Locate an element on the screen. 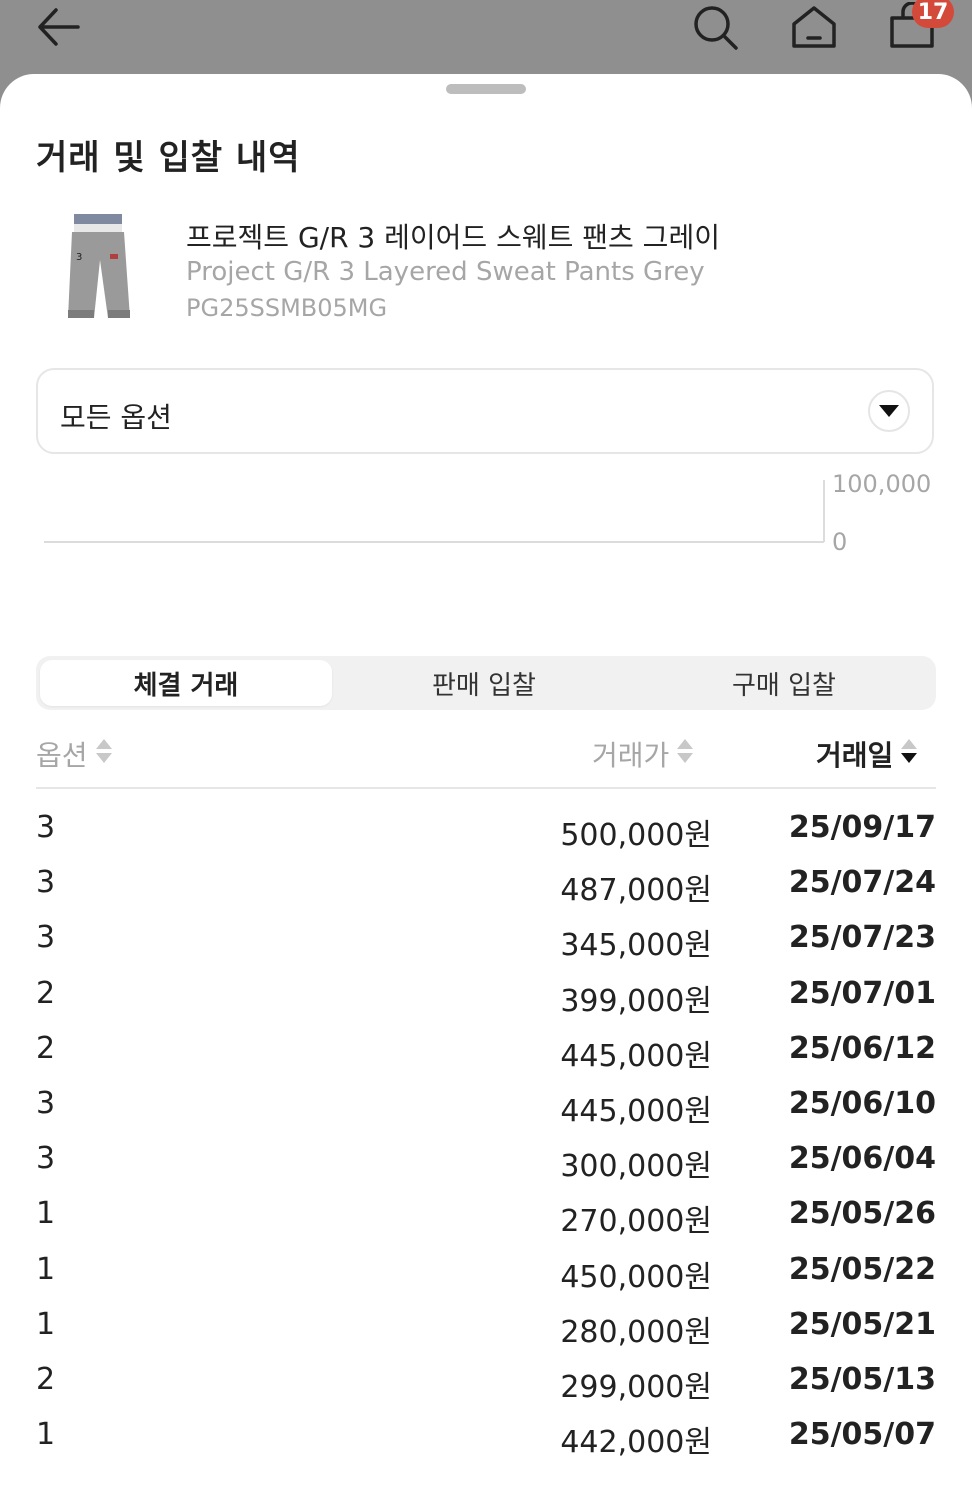 The image size is (972, 1500). row-date: 25/07/01 is located at coordinates (862, 993).